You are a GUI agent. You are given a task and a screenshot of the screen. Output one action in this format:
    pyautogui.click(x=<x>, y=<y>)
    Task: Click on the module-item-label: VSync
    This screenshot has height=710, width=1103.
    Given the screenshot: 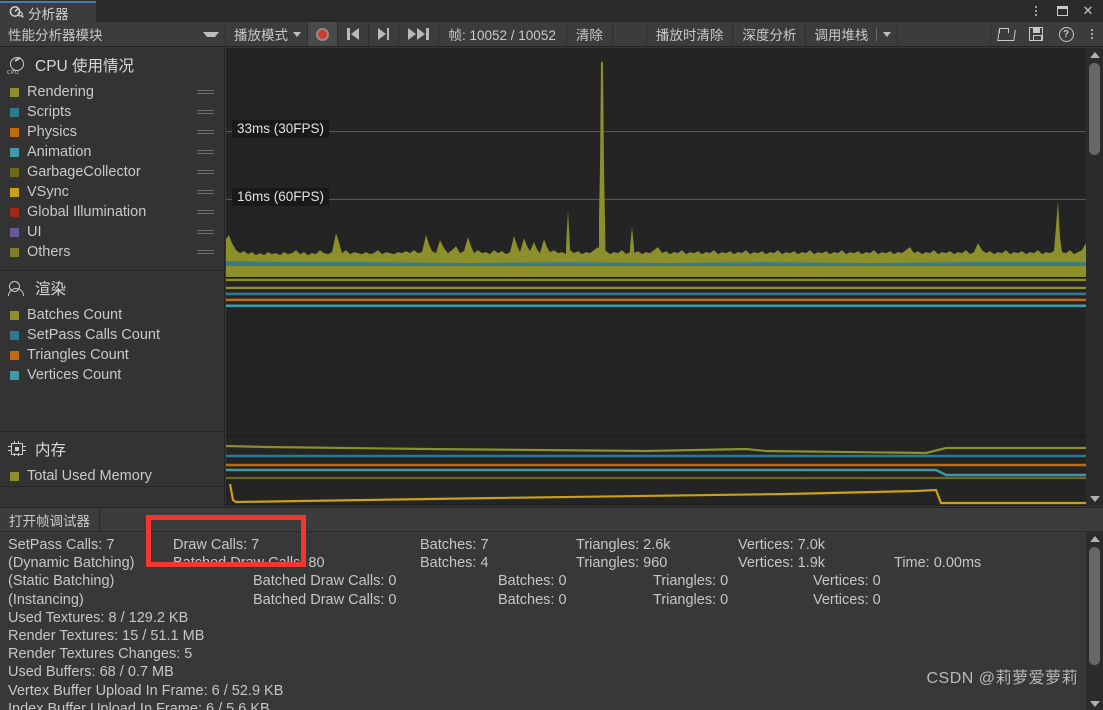 What is the action you would take?
    pyautogui.click(x=48, y=192)
    